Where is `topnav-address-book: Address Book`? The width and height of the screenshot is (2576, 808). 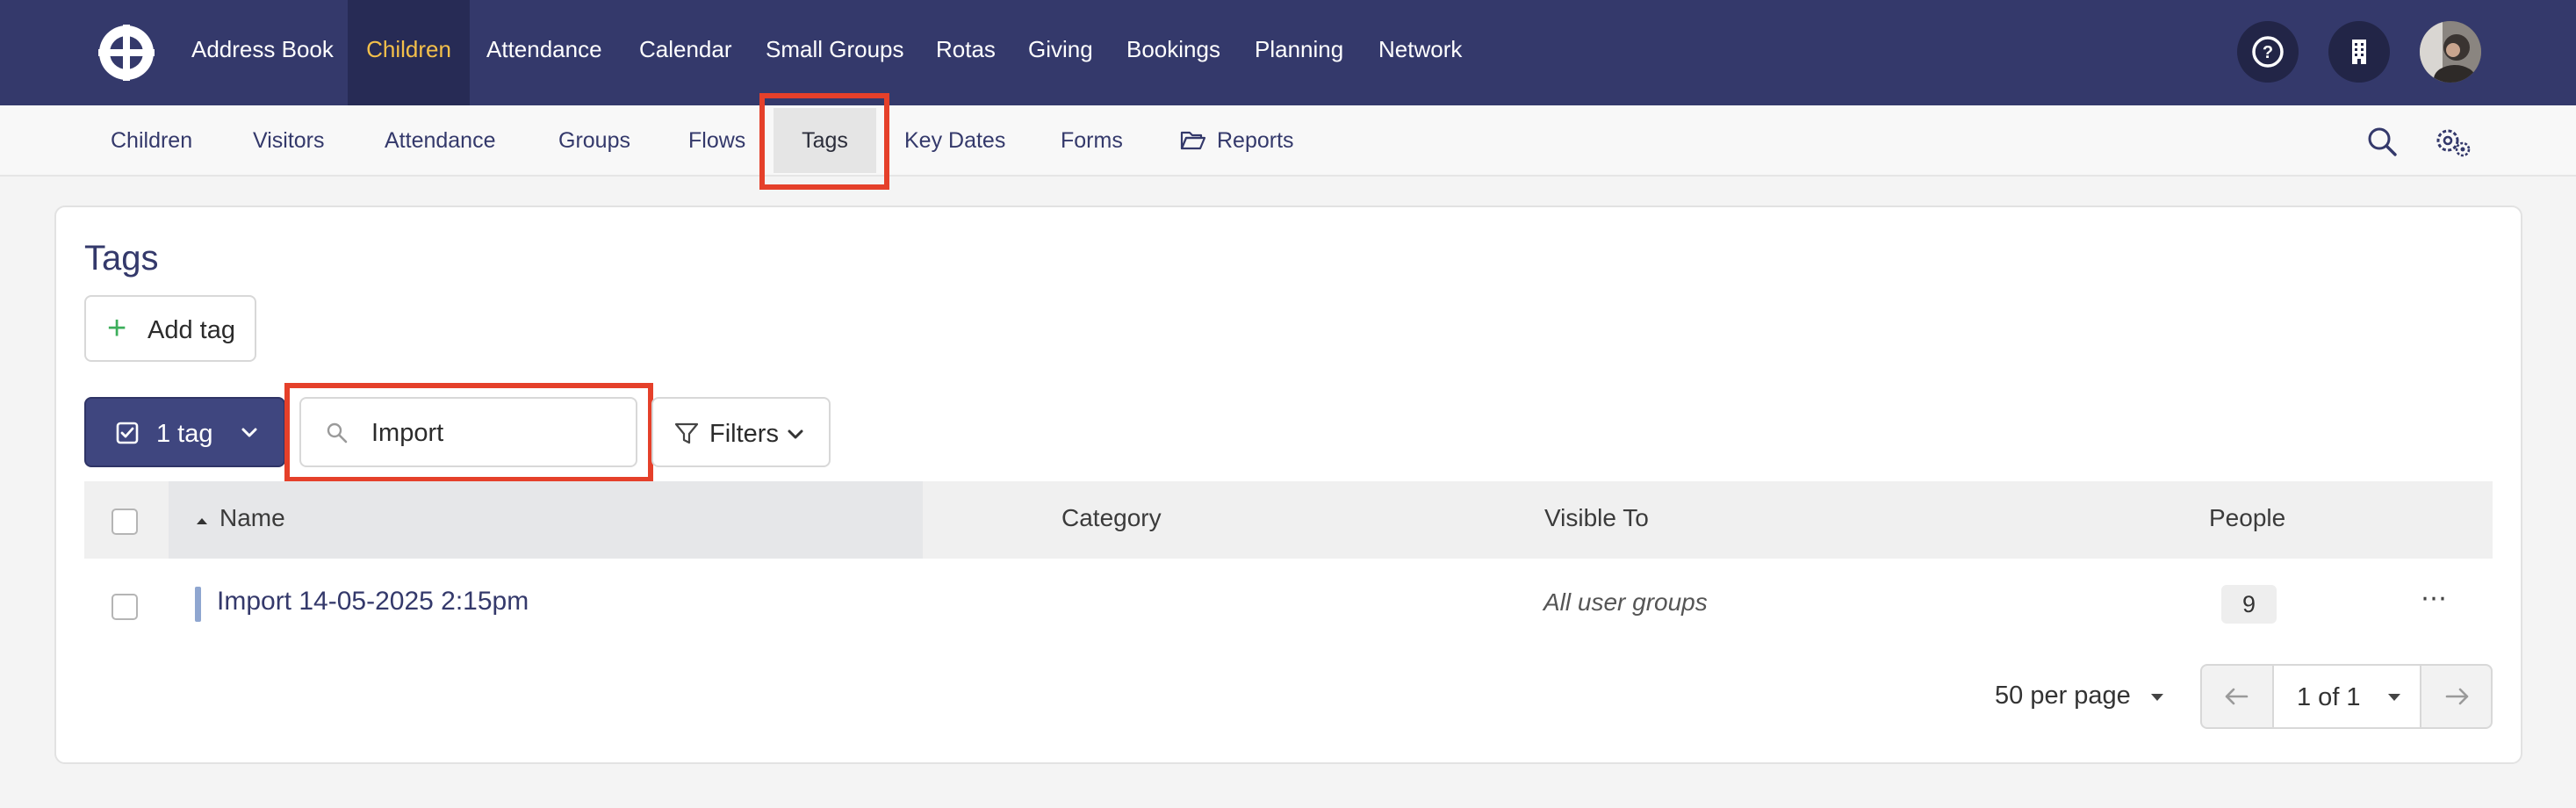
topnav-address-book: Address Book is located at coordinates (262, 52).